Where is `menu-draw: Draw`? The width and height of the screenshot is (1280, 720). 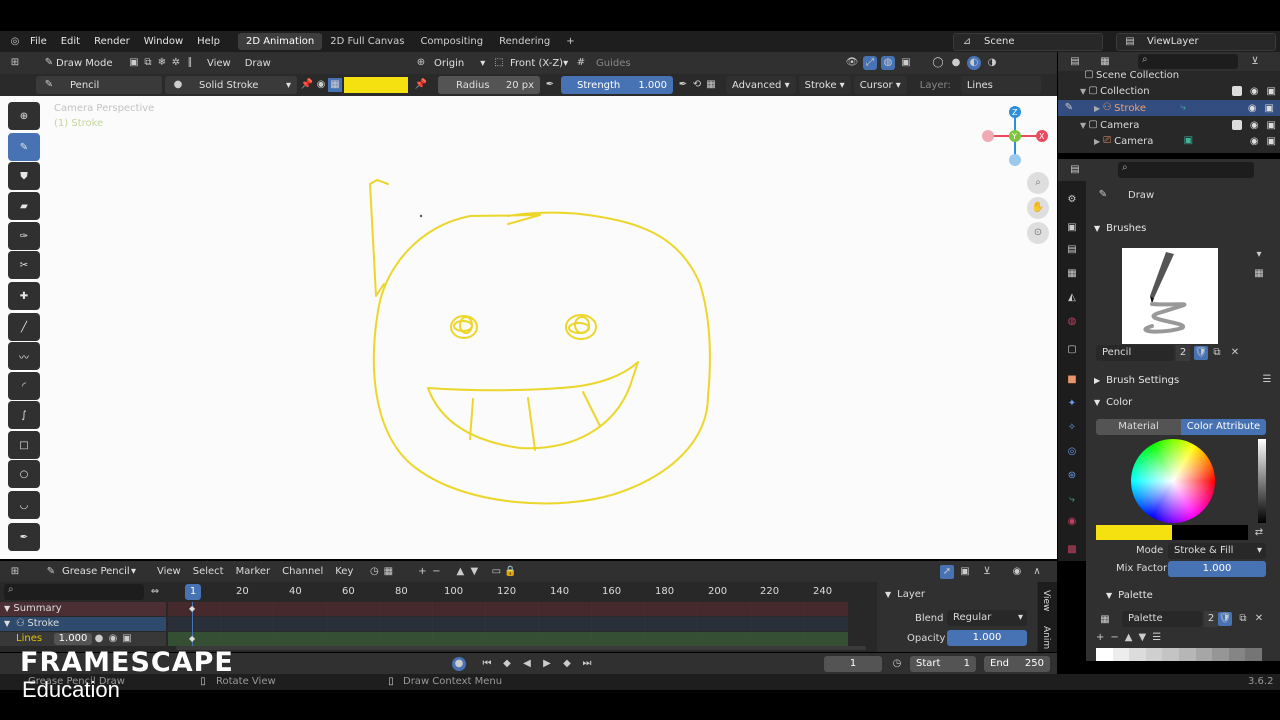 menu-draw: Draw is located at coordinates (258, 63).